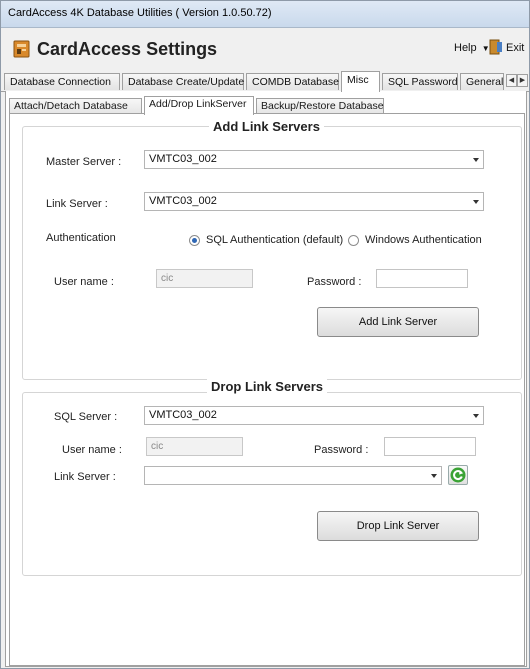 This screenshot has height=669, width=530. I want to click on drop-username-label: User name :, so click(92, 450).